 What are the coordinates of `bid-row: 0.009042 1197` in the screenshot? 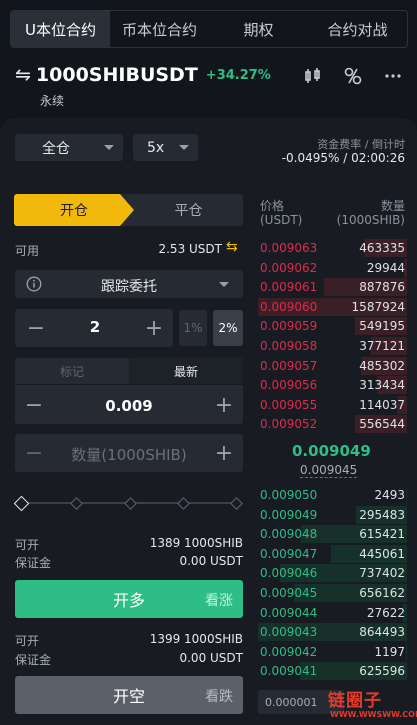 It's located at (332, 652).